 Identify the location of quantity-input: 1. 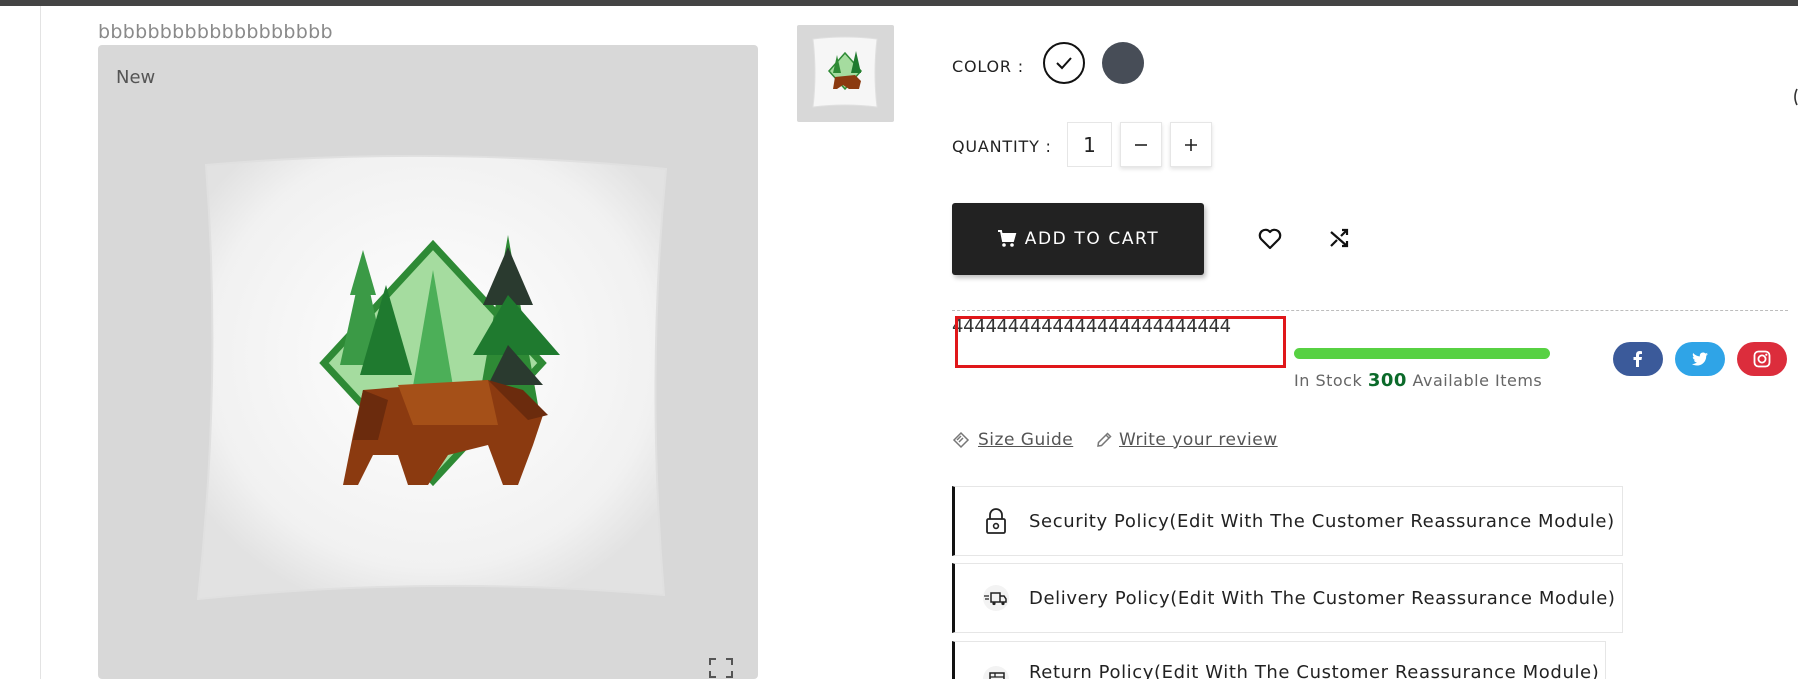
(1089, 144).